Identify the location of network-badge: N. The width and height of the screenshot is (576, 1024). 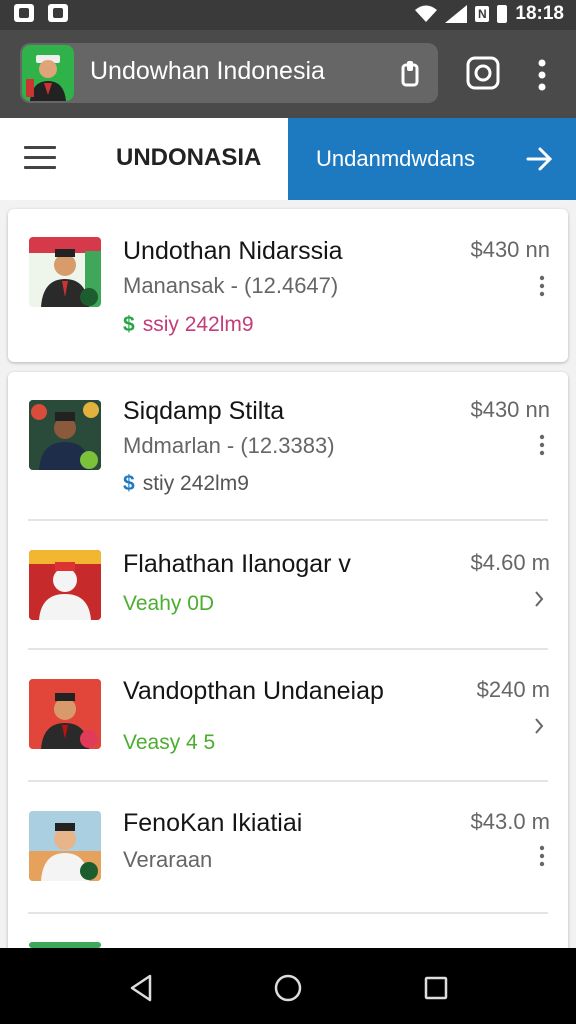
(482, 14).